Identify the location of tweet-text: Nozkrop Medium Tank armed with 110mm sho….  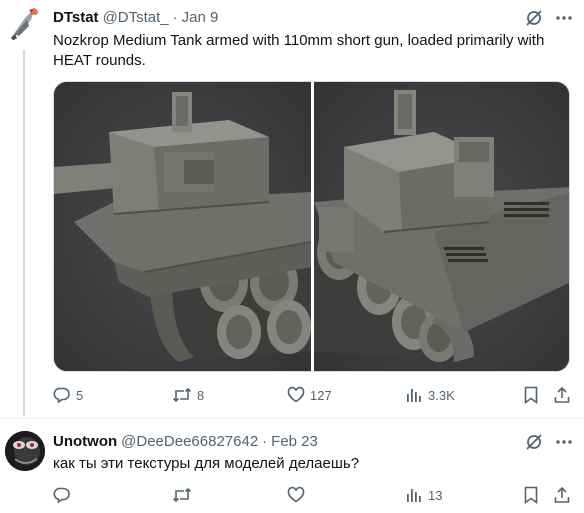
(299, 50).